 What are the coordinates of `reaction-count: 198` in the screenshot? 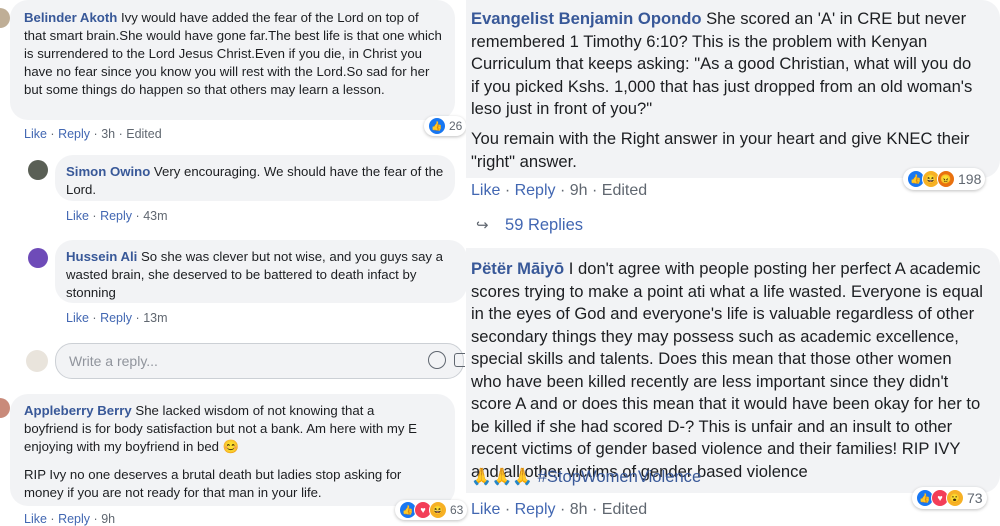 It's located at (970, 179).